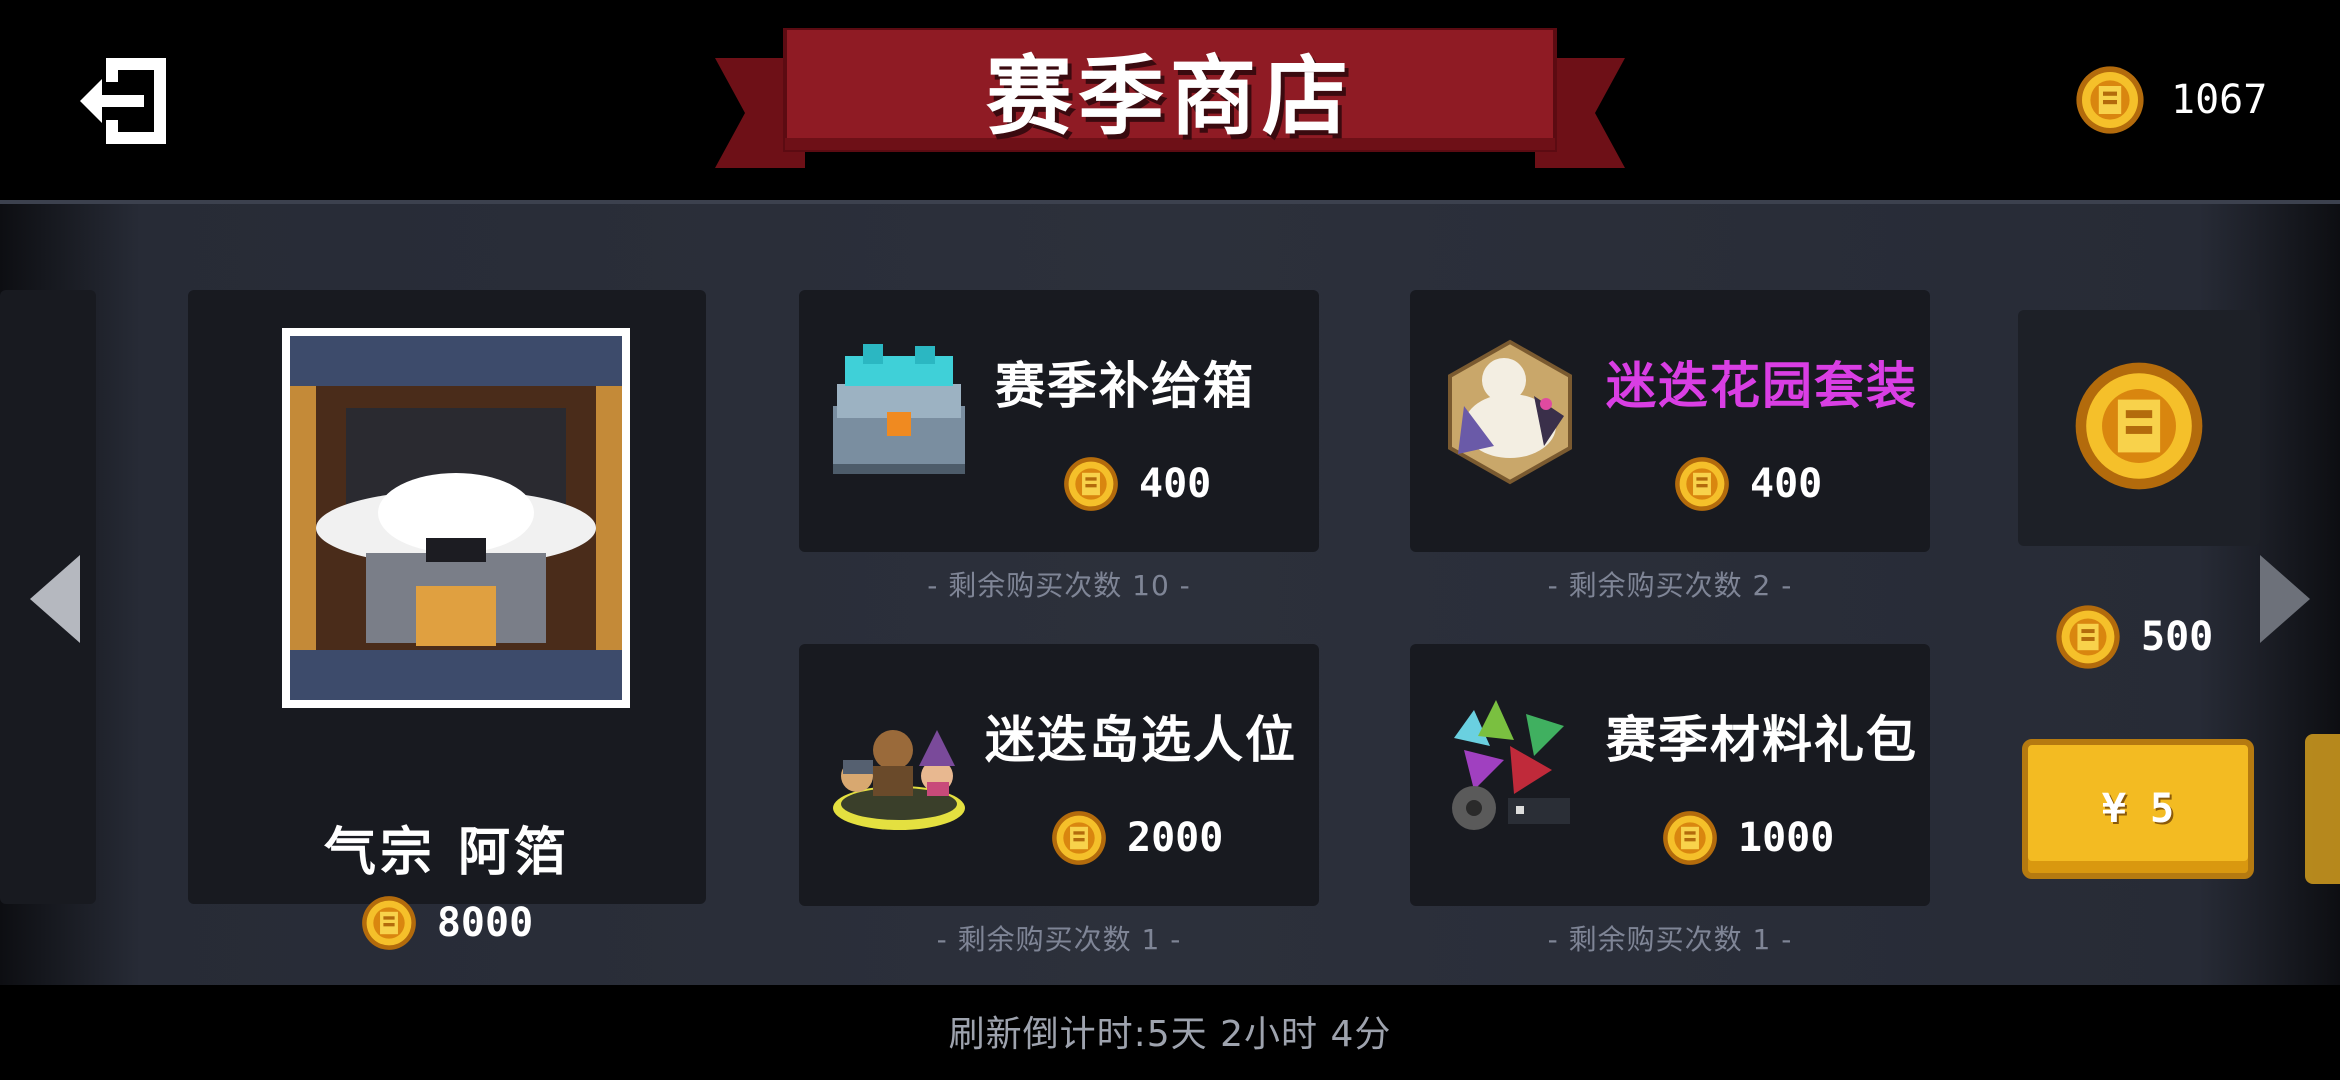 This screenshot has width=2340, height=1080. What do you see at coordinates (1670, 421) in the screenshot?
I see `item-card-garden-outfit: 迷迭花园套装 400` at bounding box center [1670, 421].